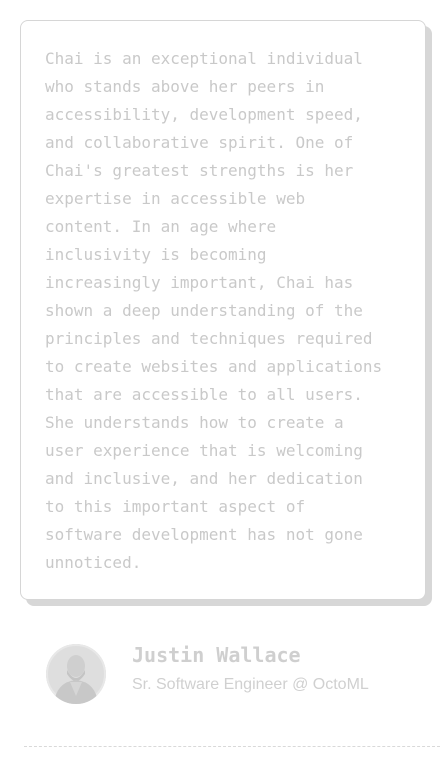  Describe the element at coordinates (204, 534) in the screenshot. I see `quote-line: software development has not gone` at that location.